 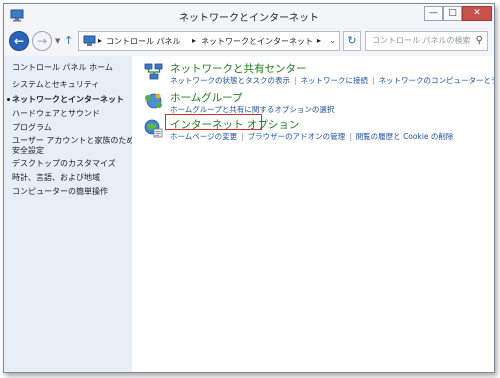 I want to click on arrow-left-icon: ←, so click(x=19, y=41).